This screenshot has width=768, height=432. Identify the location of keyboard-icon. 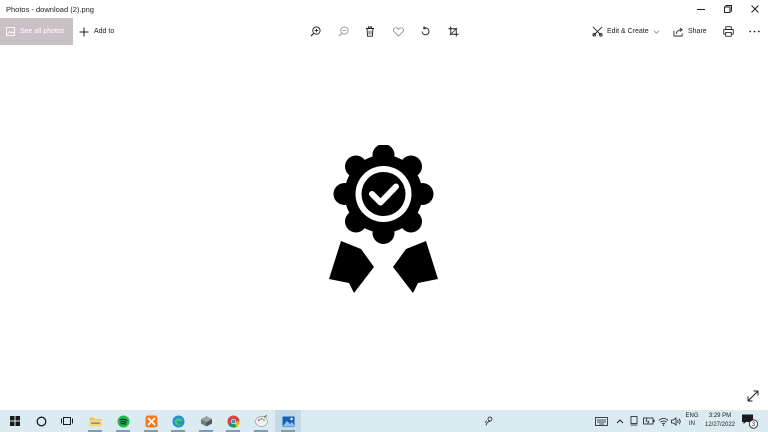
(601, 421).